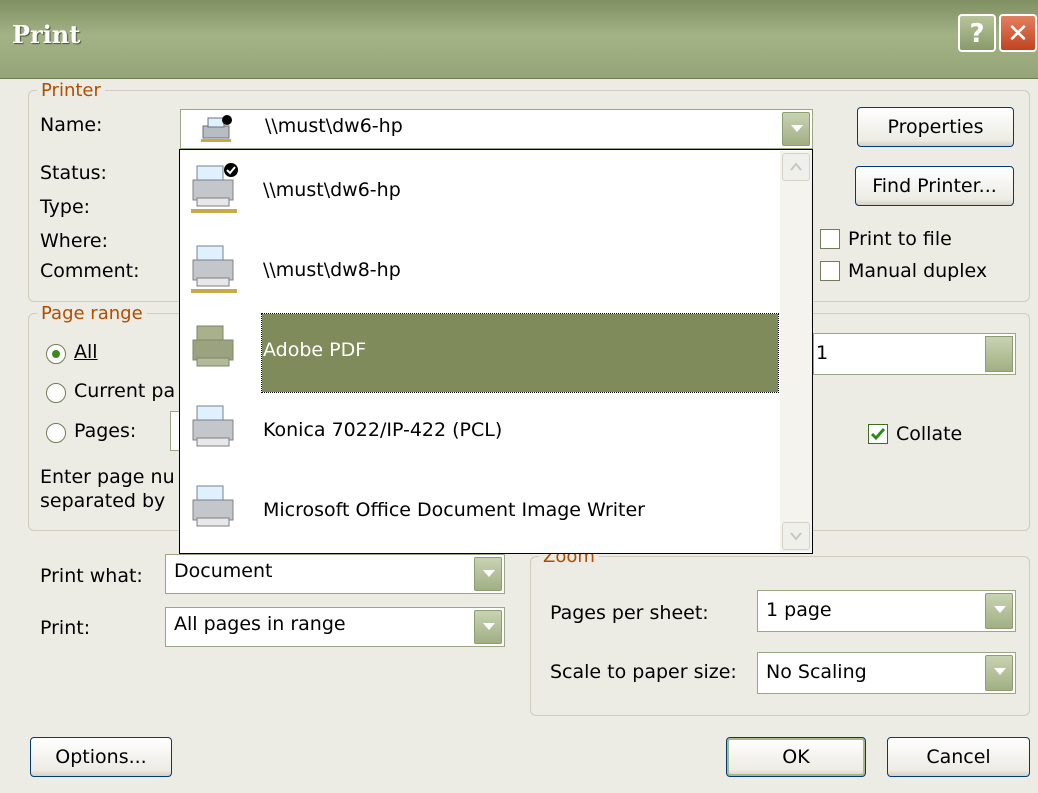  Describe the element at coordinates (335, 574) in the screenshot. I see `print-what-combo: Document` at that location.